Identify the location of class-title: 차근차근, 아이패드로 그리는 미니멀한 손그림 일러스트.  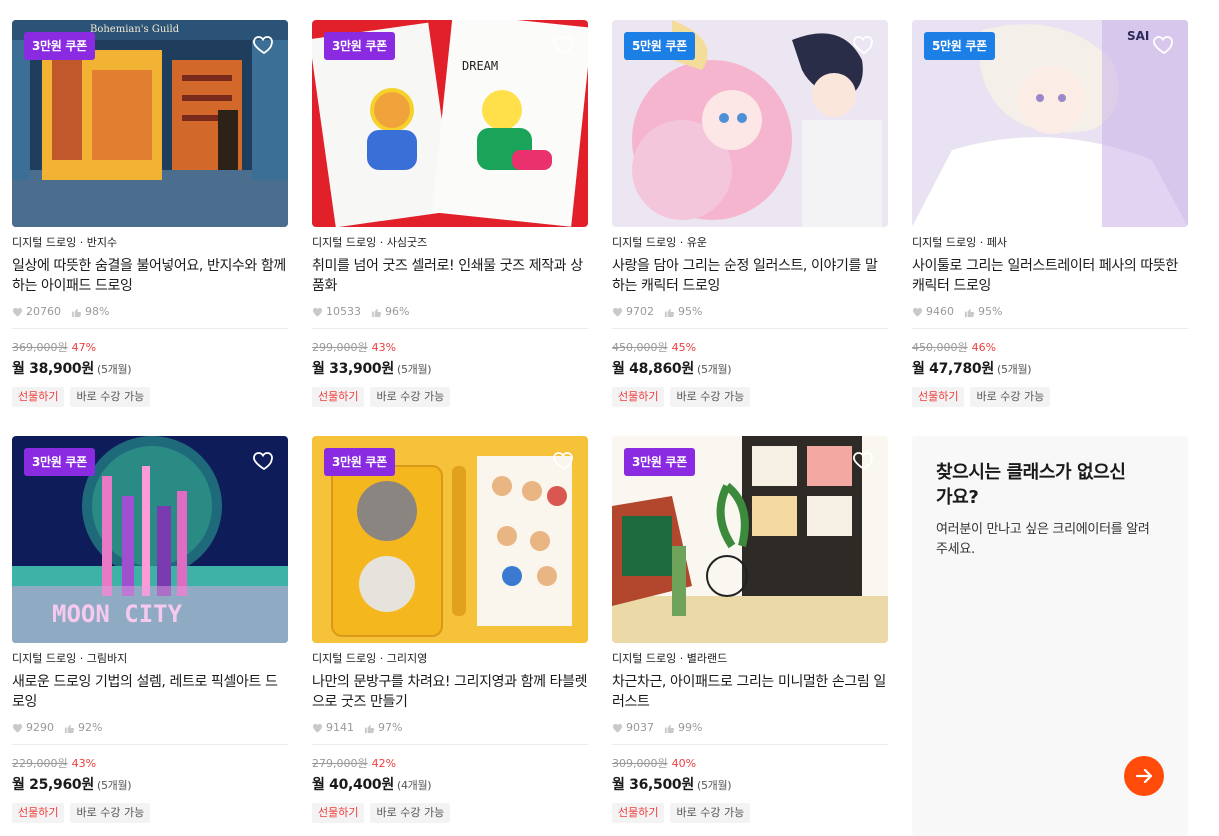
(750, 692).